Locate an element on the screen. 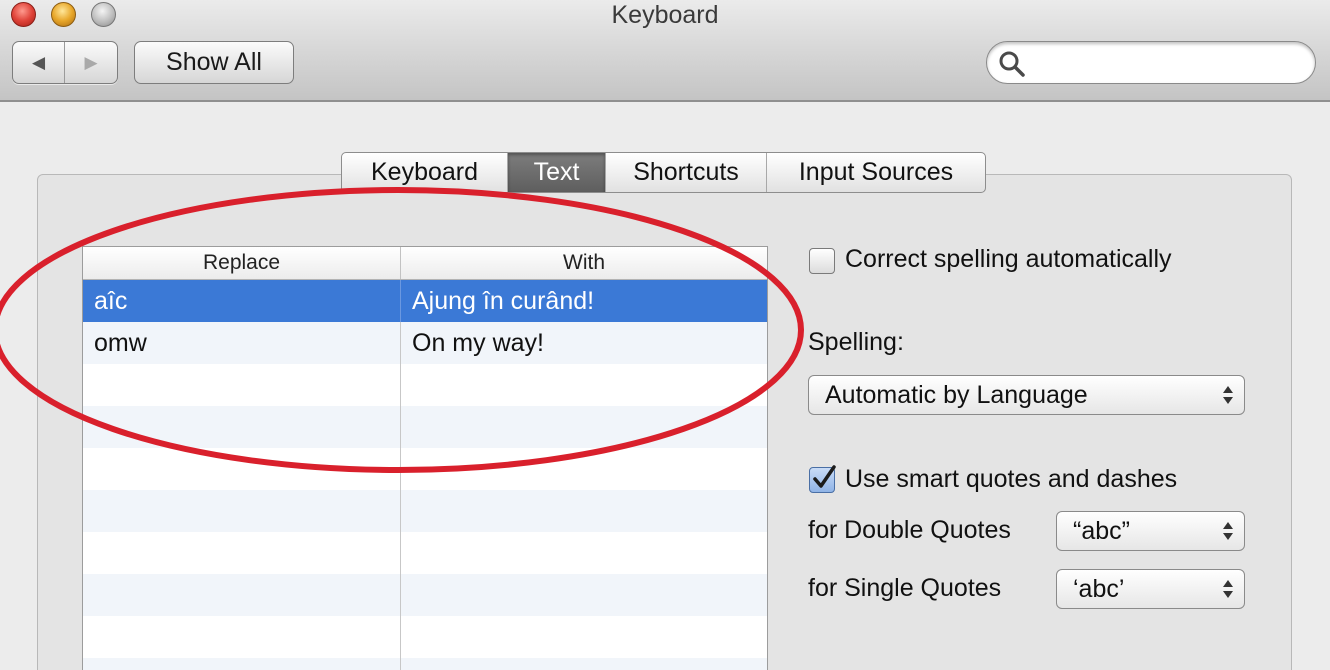 This screenshot has width=1330, height=670. window-title: Keyboard is located at coordinates (665, 15).